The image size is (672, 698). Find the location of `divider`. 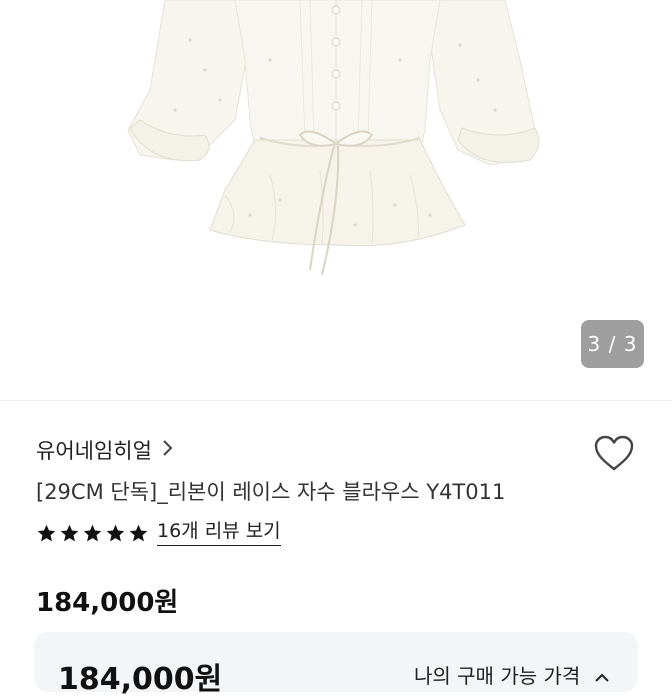

divider is located at coordinates (336, 400).